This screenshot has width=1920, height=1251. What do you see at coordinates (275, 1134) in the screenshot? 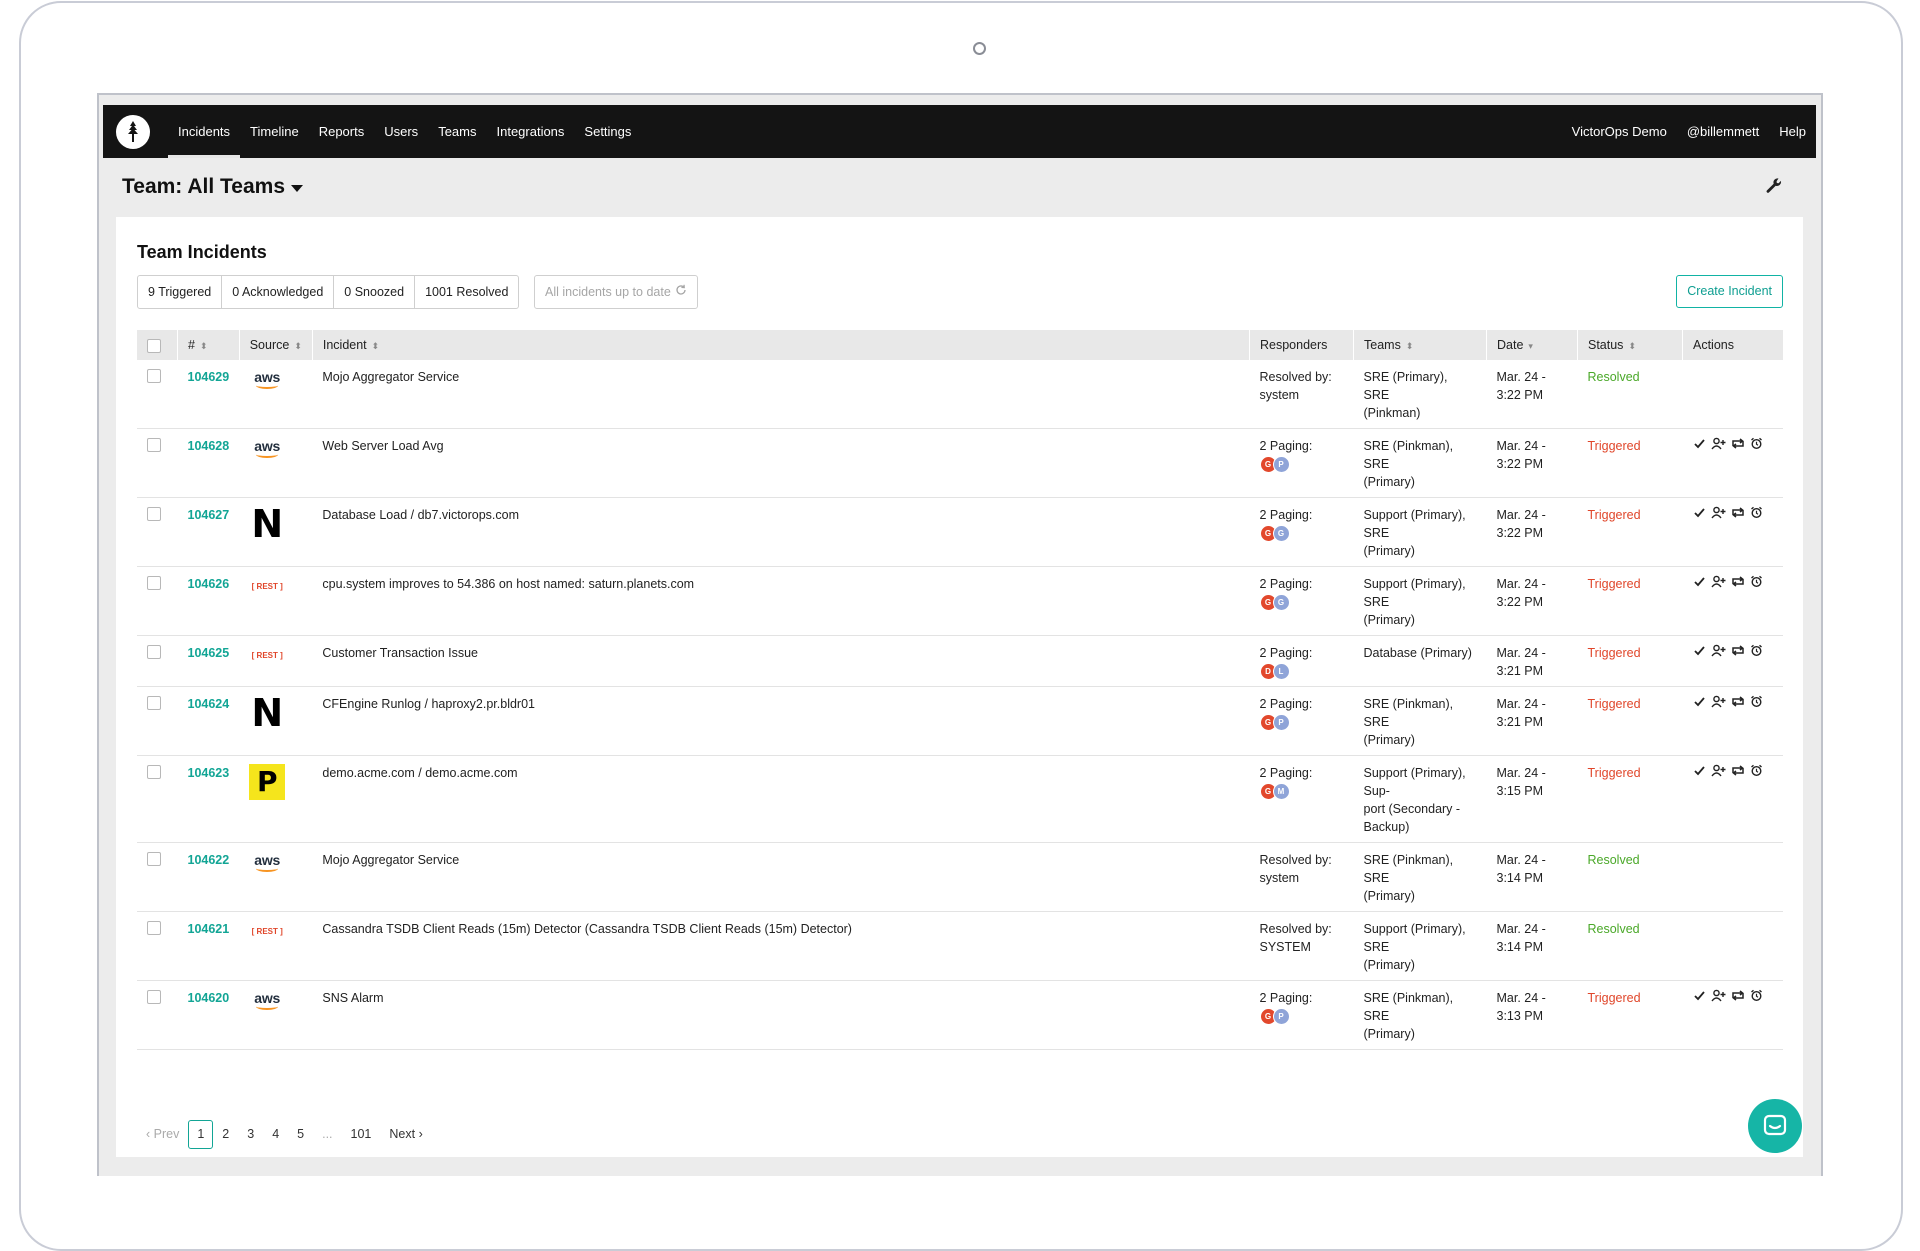
I see `page-button: 4` at bounding box center [275, 1134].